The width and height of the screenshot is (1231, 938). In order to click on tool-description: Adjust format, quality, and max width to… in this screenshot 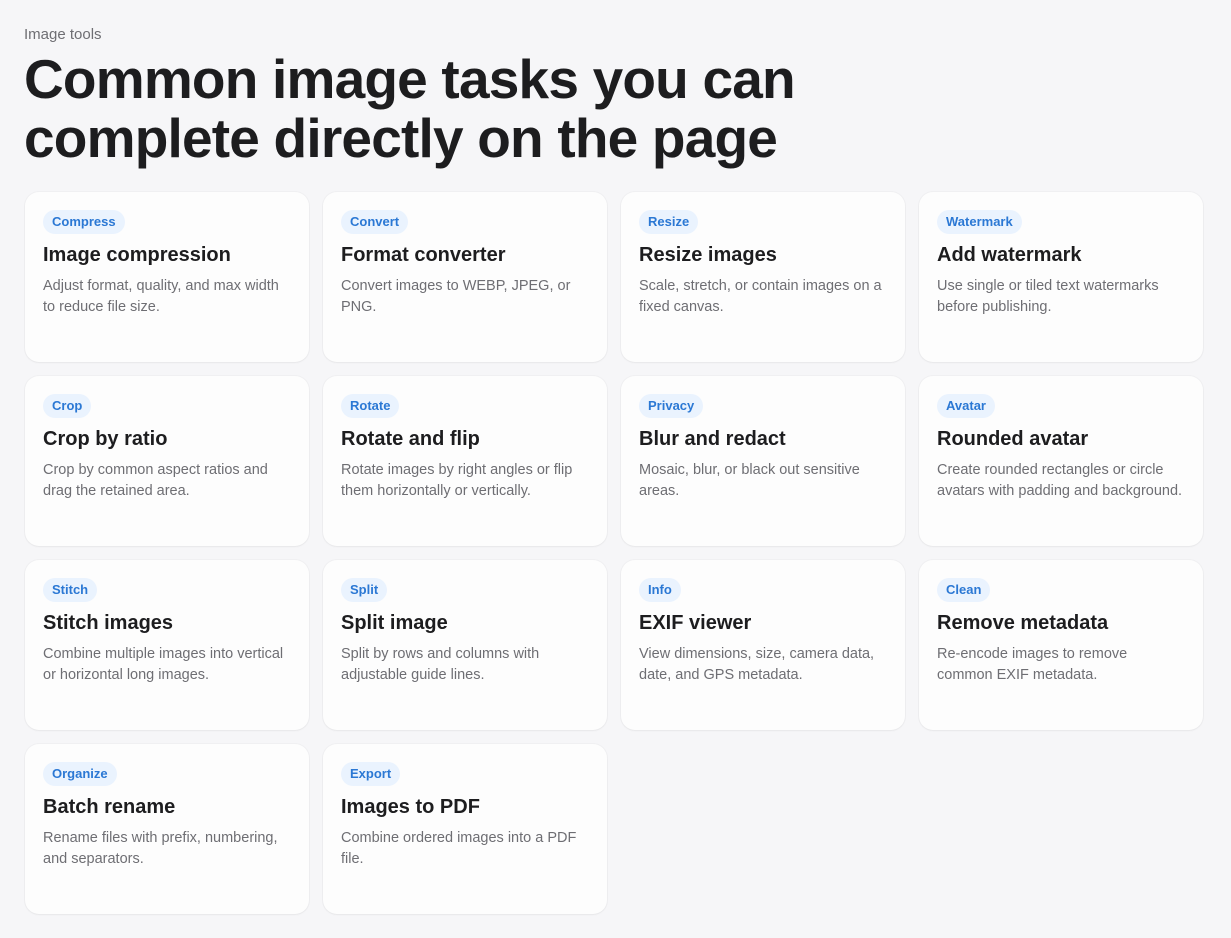, I will do `click(161, 296)`.